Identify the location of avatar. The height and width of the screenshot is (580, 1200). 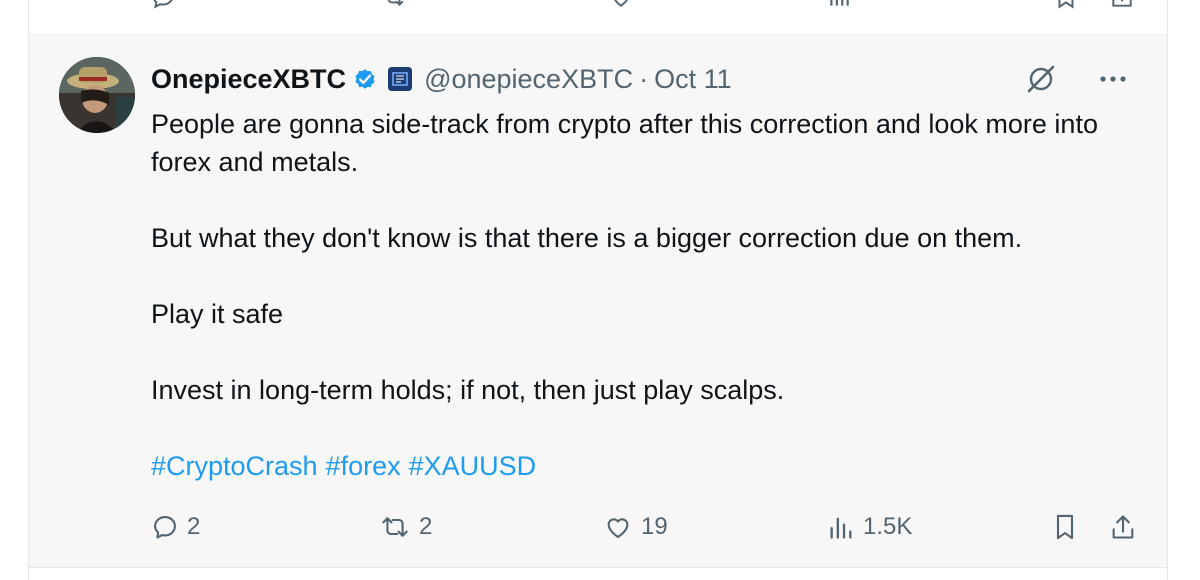
(97, 95).